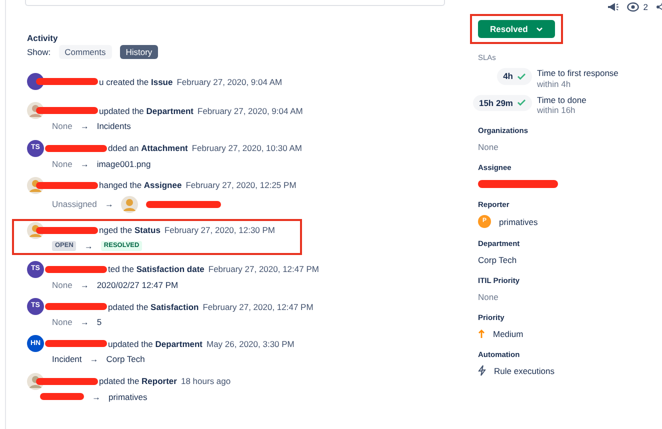 Image resolution: width=662 pixels, height=429 pixels. What do you see at coordinates (482, 370) in the screenshot?
I see `lightning-icon` at bounding box center [482, 370].